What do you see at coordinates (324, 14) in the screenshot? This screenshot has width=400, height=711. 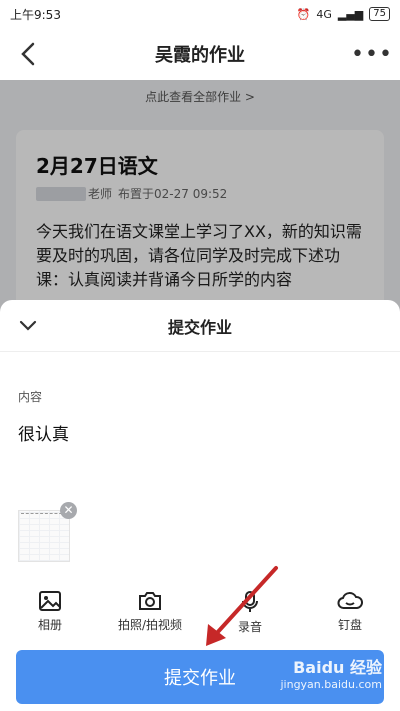 I see `network-label: 4G` at bounding box center [324, 14].